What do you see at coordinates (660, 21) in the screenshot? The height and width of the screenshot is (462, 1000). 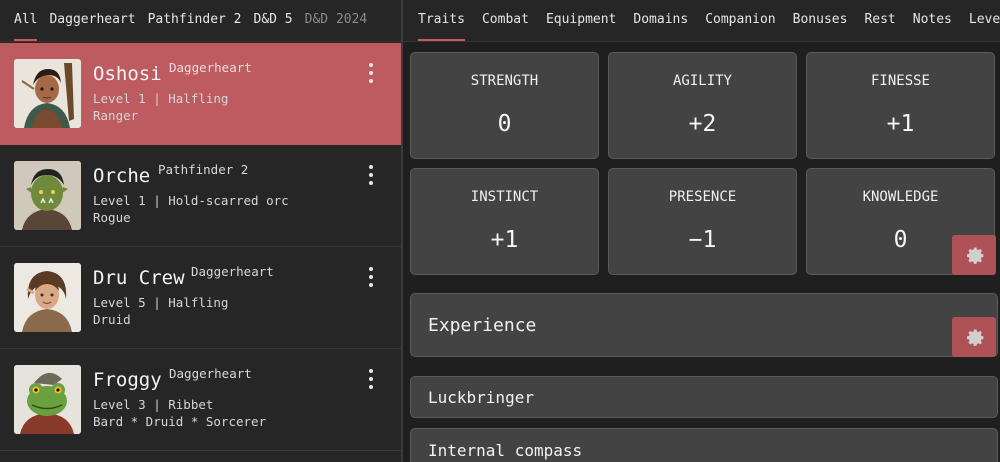 I see `tab-domains: Domains` at bounding box center [660, 21].